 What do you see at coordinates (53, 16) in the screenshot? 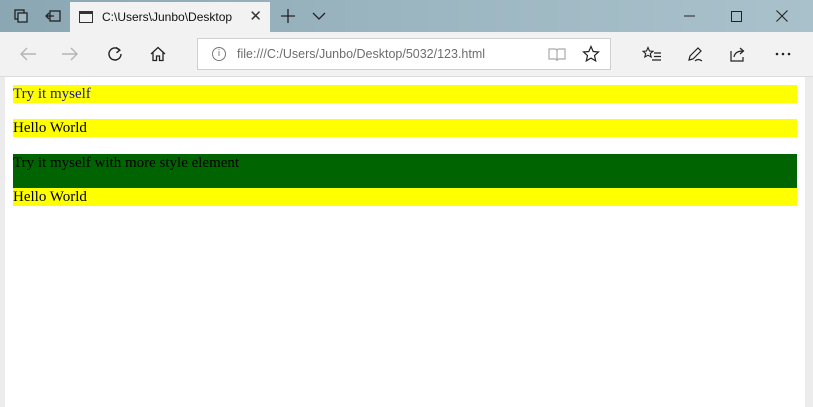
I see `set-aside-tabs-icon` at bounding box center [53, 16].